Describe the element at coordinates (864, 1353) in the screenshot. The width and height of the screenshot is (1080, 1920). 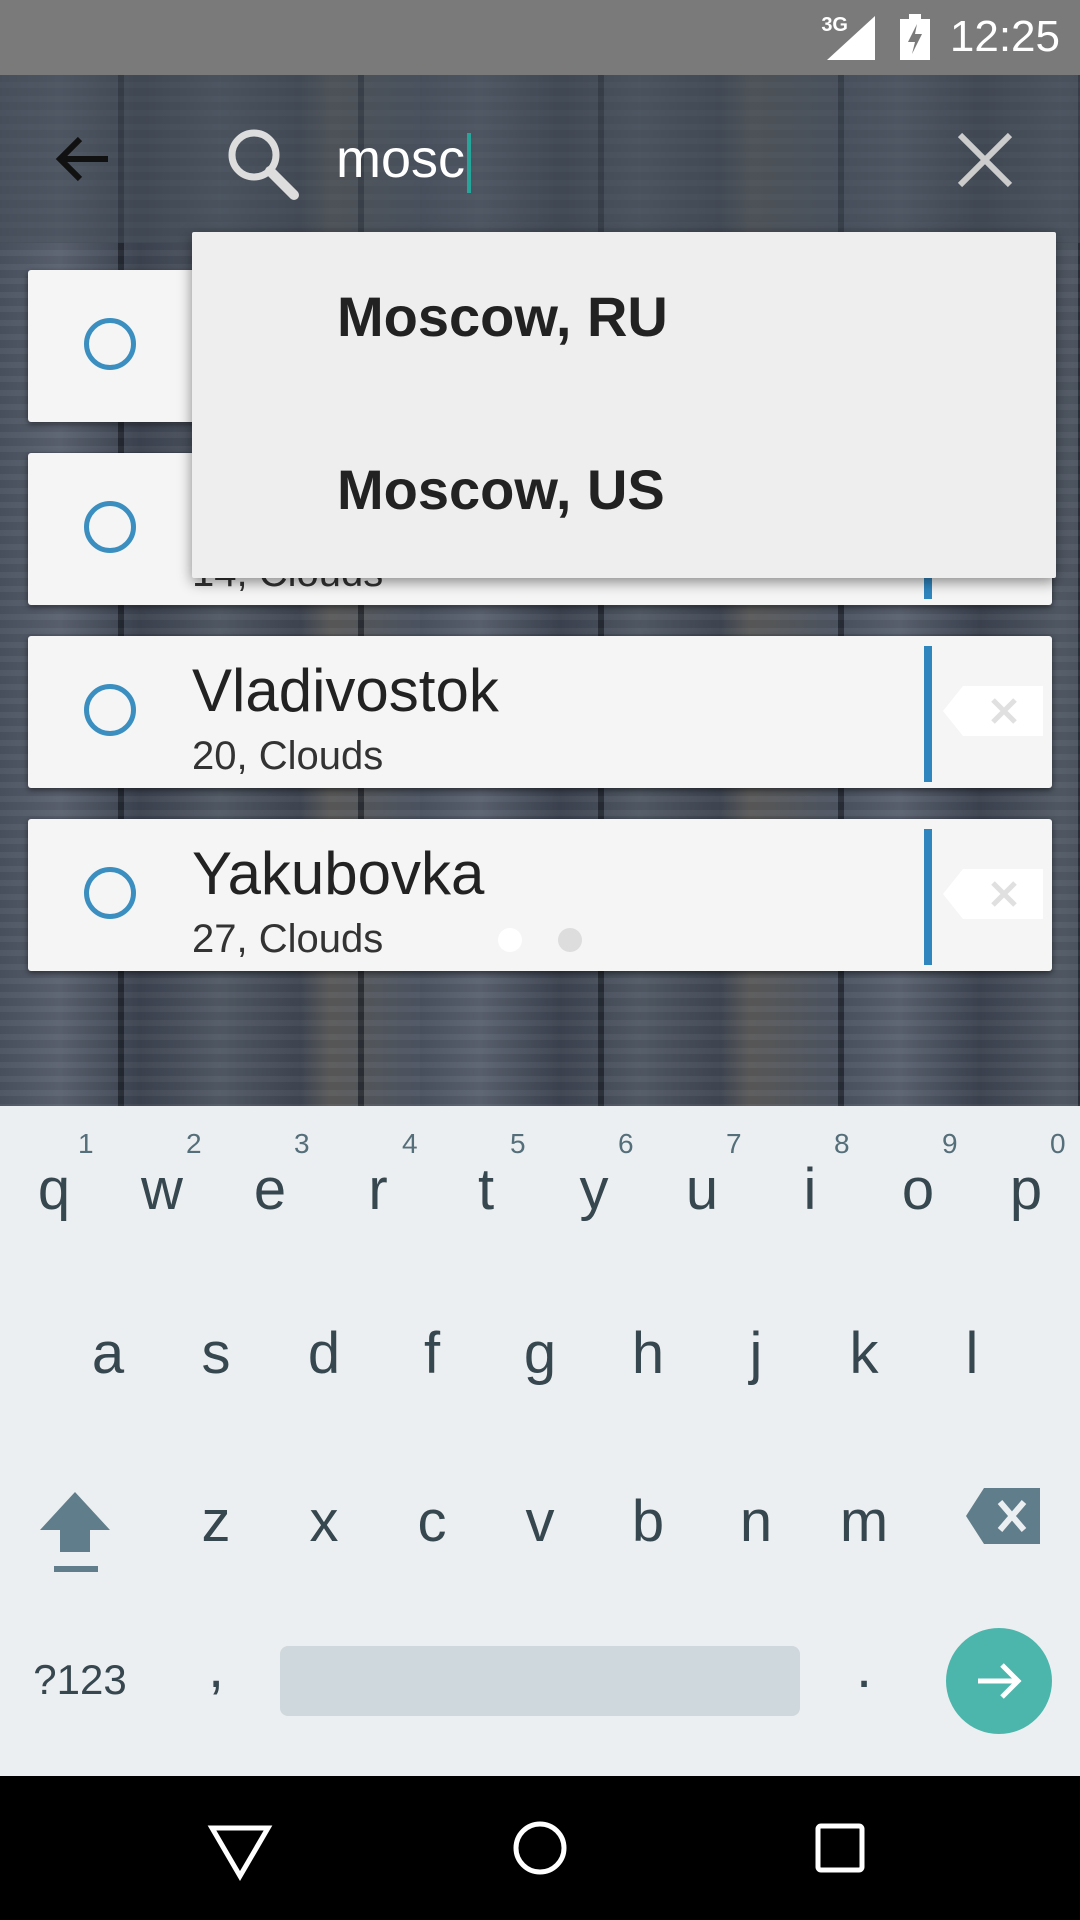
I see `key-k: k` at that location.